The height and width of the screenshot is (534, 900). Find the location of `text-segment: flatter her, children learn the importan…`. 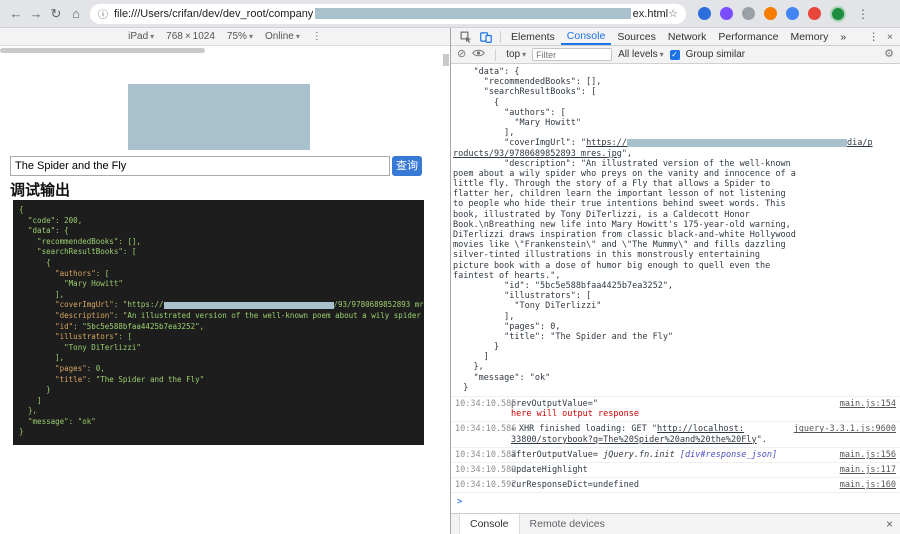

text-segment: flatter her, children learn the importan… is located at coordinates (619, 194).